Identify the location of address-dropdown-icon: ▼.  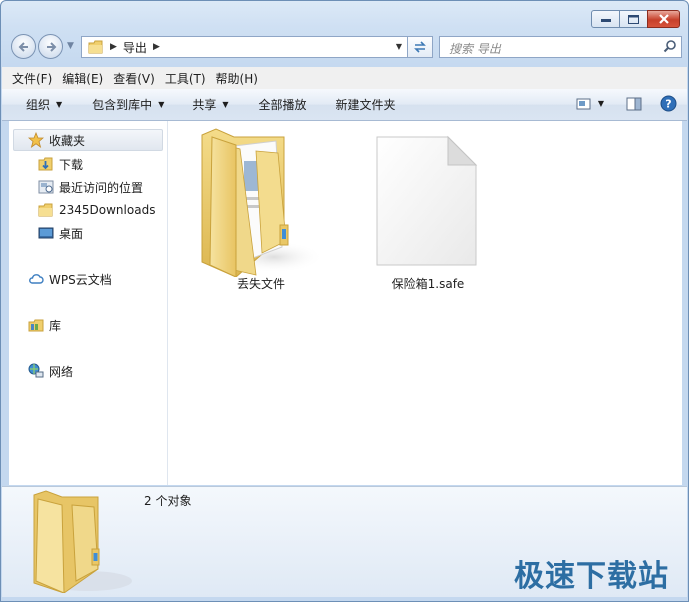
(399, 46).